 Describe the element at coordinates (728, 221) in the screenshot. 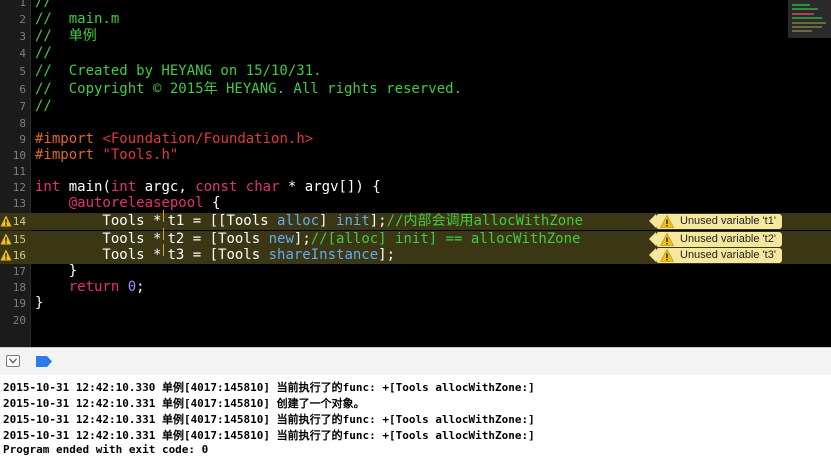

I see `warning-message: Unused variable 't1'` at that location.